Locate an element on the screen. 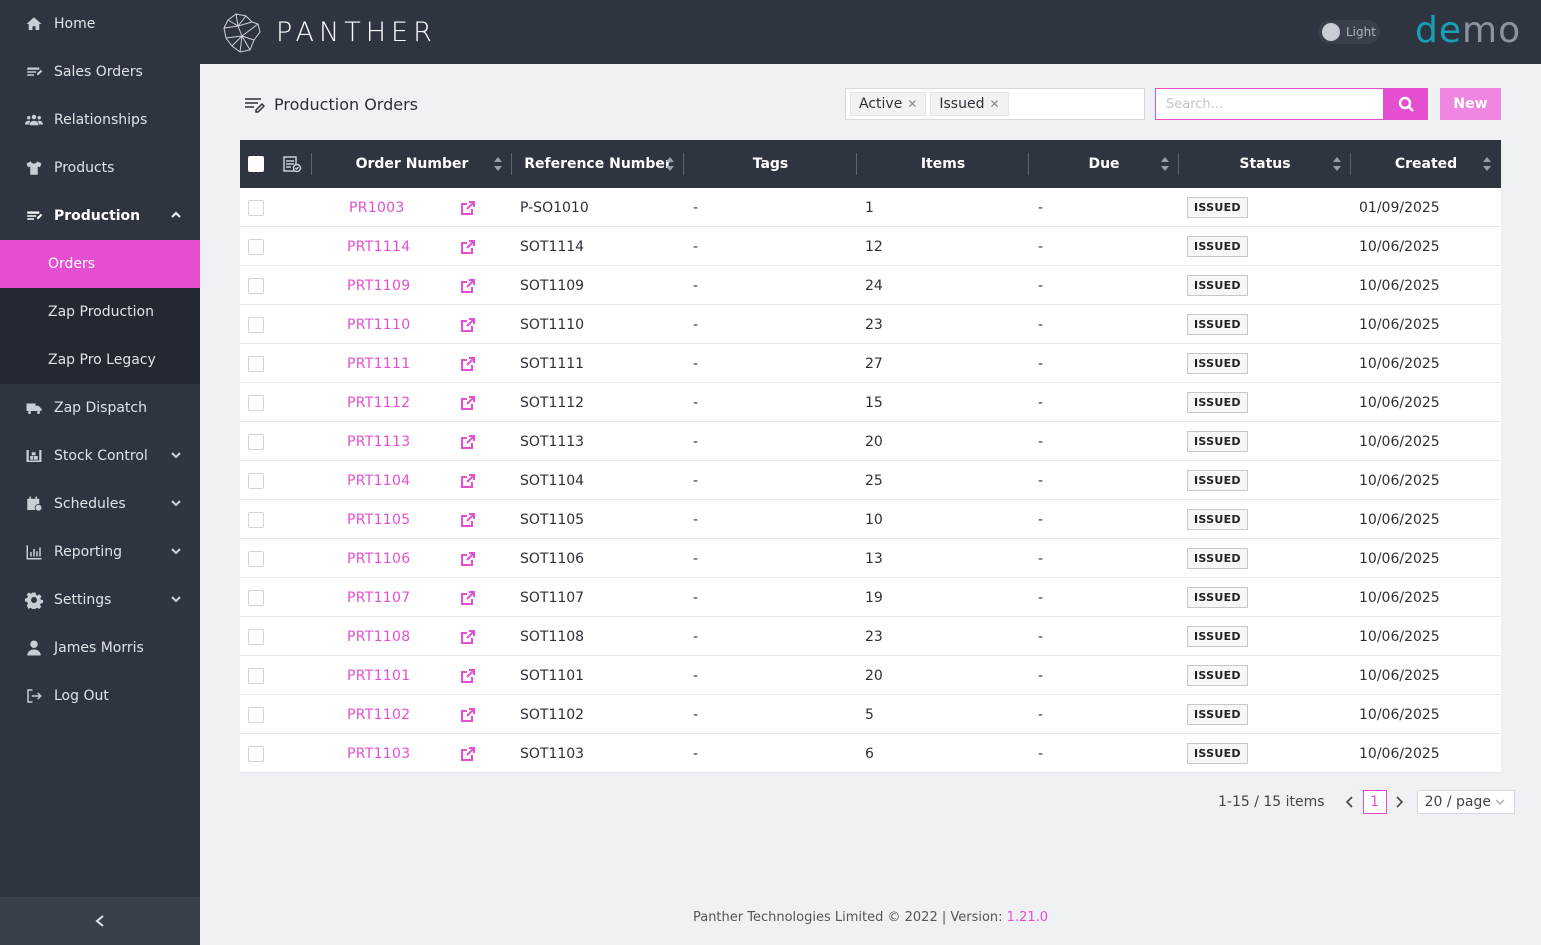 The image size is (1541, 945). table-row: PRT1110 SOT1110 - 23 - ISSUED 10/06/2025 is located at coordinates (870, 324).